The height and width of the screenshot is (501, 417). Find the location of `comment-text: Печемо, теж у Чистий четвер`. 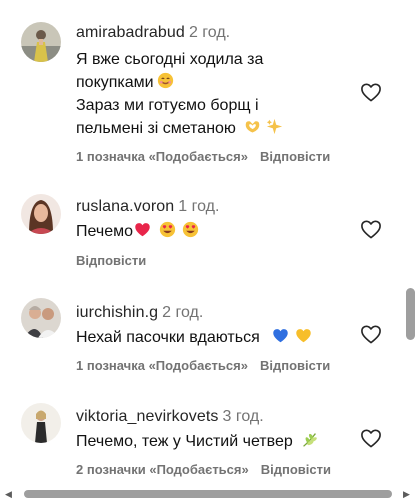

comment-text: Печемо, теж у Чистий четвер is located at coordinates (216, 441).